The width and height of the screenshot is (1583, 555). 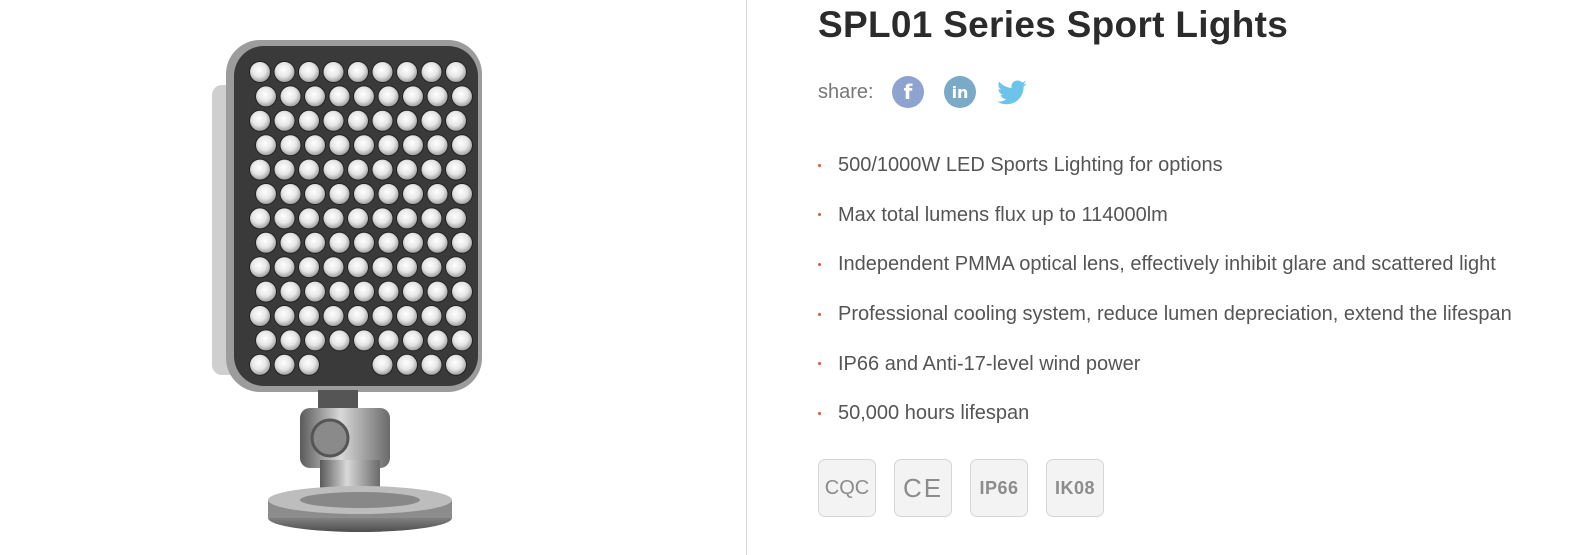 I want to click on page-title: SPL01 Series Sport Lights, so click(x=1053, y=24).